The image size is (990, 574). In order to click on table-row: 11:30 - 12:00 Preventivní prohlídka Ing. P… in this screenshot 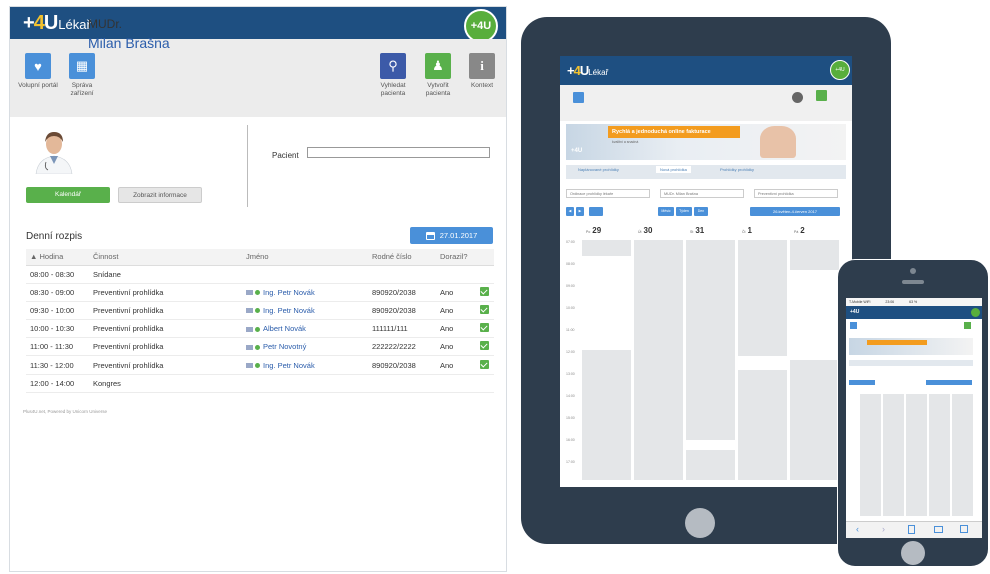, I will do `click(260, 365)`.